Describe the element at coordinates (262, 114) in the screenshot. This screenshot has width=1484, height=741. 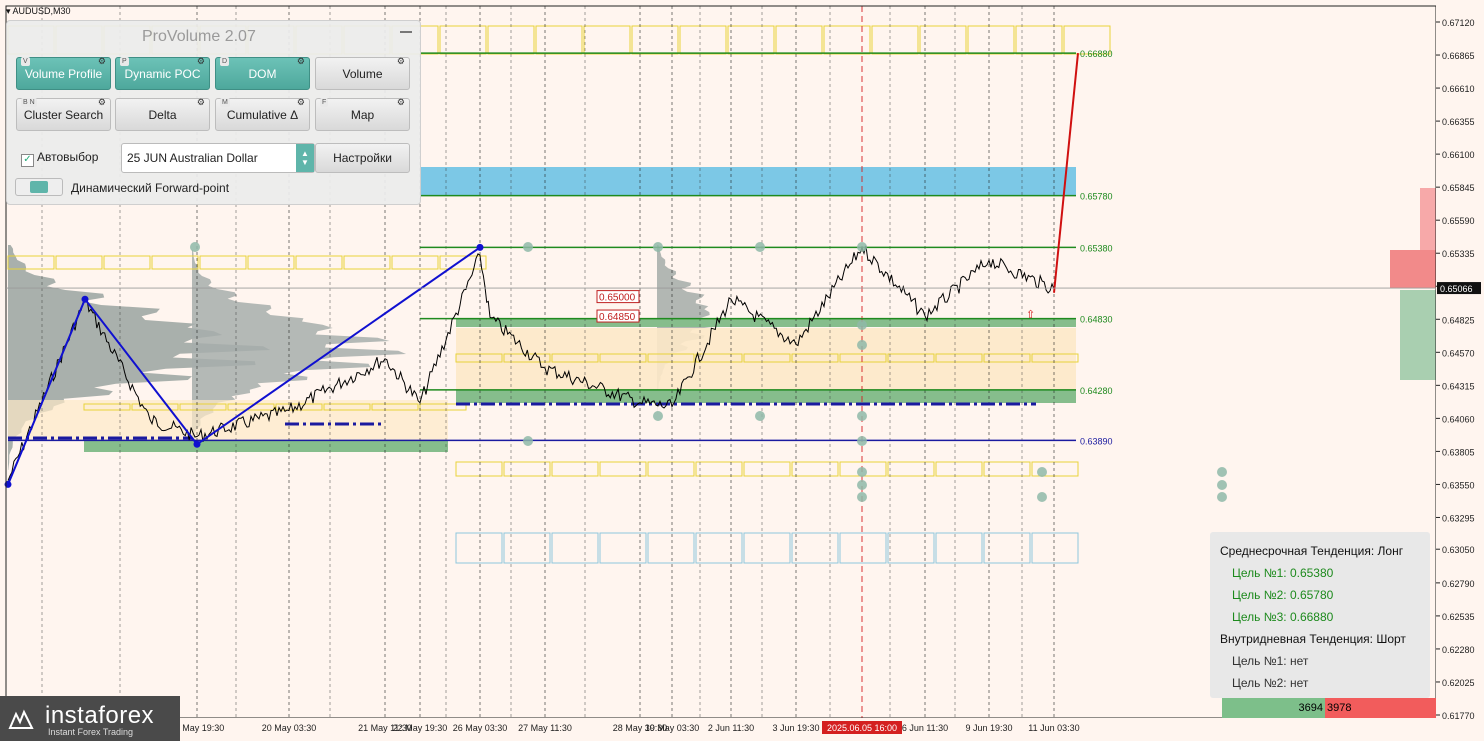
I see `cumulative-delta-button: M ⚙ Cumulative Δ` at that location.